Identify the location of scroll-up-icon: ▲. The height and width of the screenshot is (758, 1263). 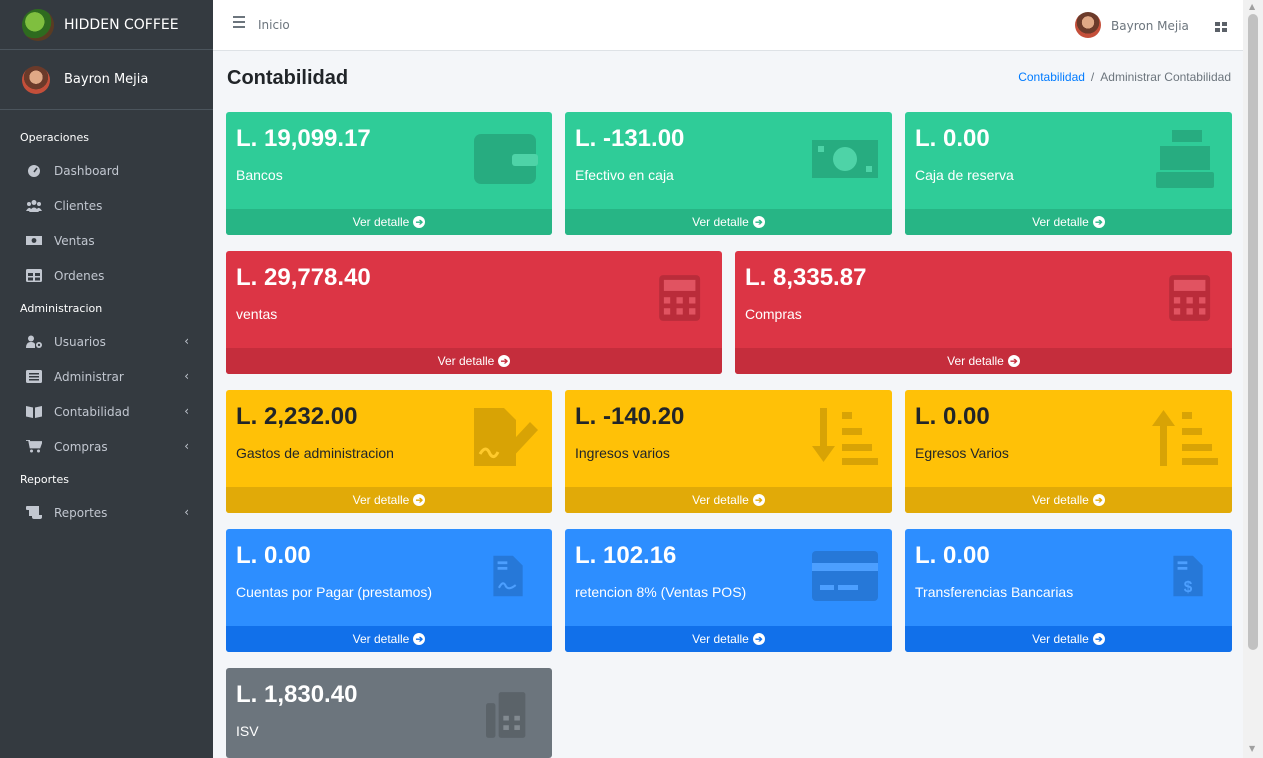
(1252, 6).